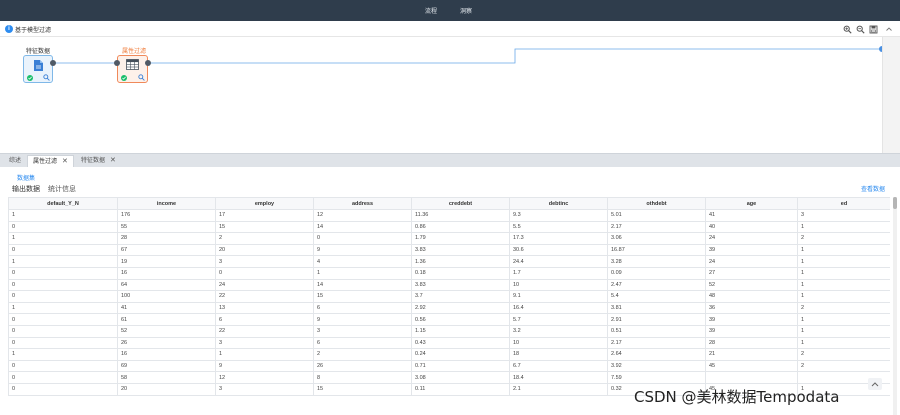  What do you see at coordinates (449, 261) in the screenshot?
I see `table-row: 1 19 3 4 1.36 24.4 3.28 24 1` at bounding box center [449, 261].